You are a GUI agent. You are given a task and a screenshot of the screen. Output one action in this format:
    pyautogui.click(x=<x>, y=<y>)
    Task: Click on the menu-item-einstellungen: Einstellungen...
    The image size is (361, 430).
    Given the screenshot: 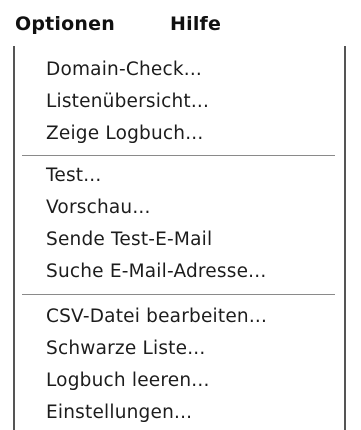 What is the action you would take?
    pyautogui.click(x=119, y=413)
    